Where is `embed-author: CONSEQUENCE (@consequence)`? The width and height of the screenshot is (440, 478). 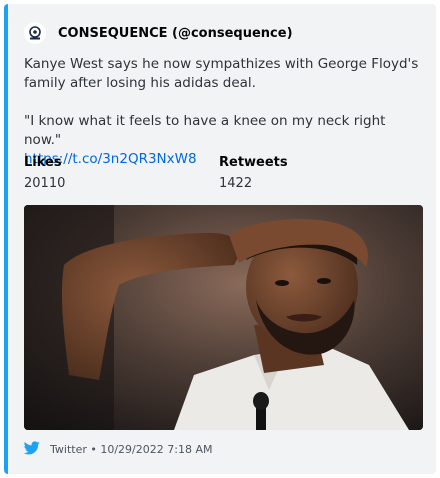 embed-author: CONSEQUENCE (@consequence) is located at coordinates (158, 33).